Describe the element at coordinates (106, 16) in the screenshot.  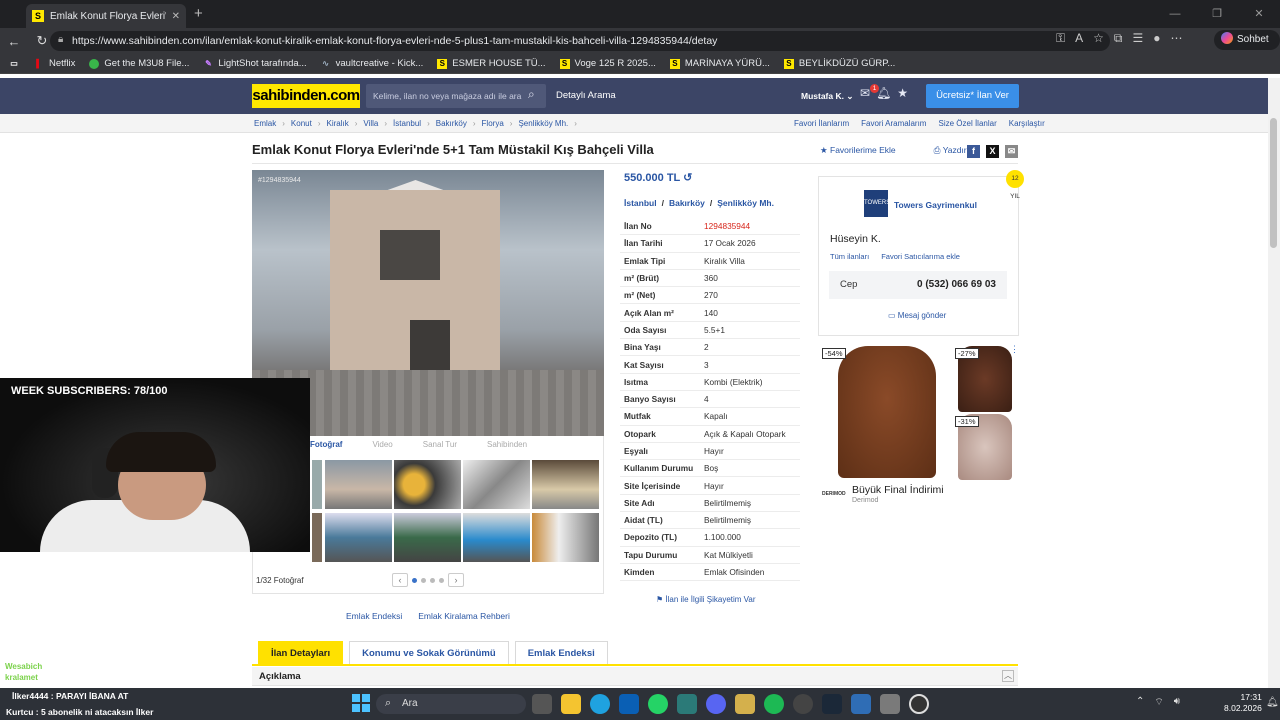
I see `browser-tab: S Emlak Konut Florya Evleri'nde 5+1 ✕` at that location.